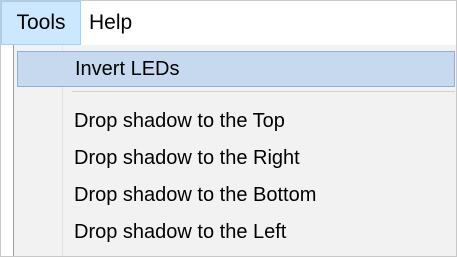  Describe the element at coordinates (41, 23) in the screenshot. I see `menubar-tools: Tools` at that location.